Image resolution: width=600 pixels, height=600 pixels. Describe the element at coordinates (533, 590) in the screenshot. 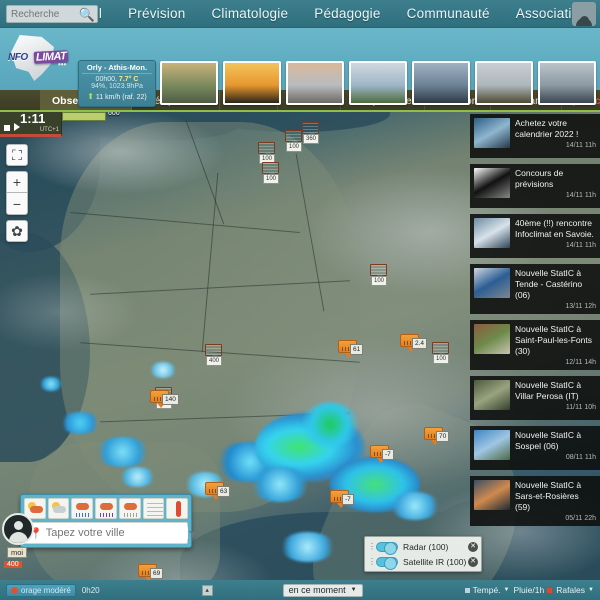

I see `dropdown-rain: Pluie/1h` at that location.